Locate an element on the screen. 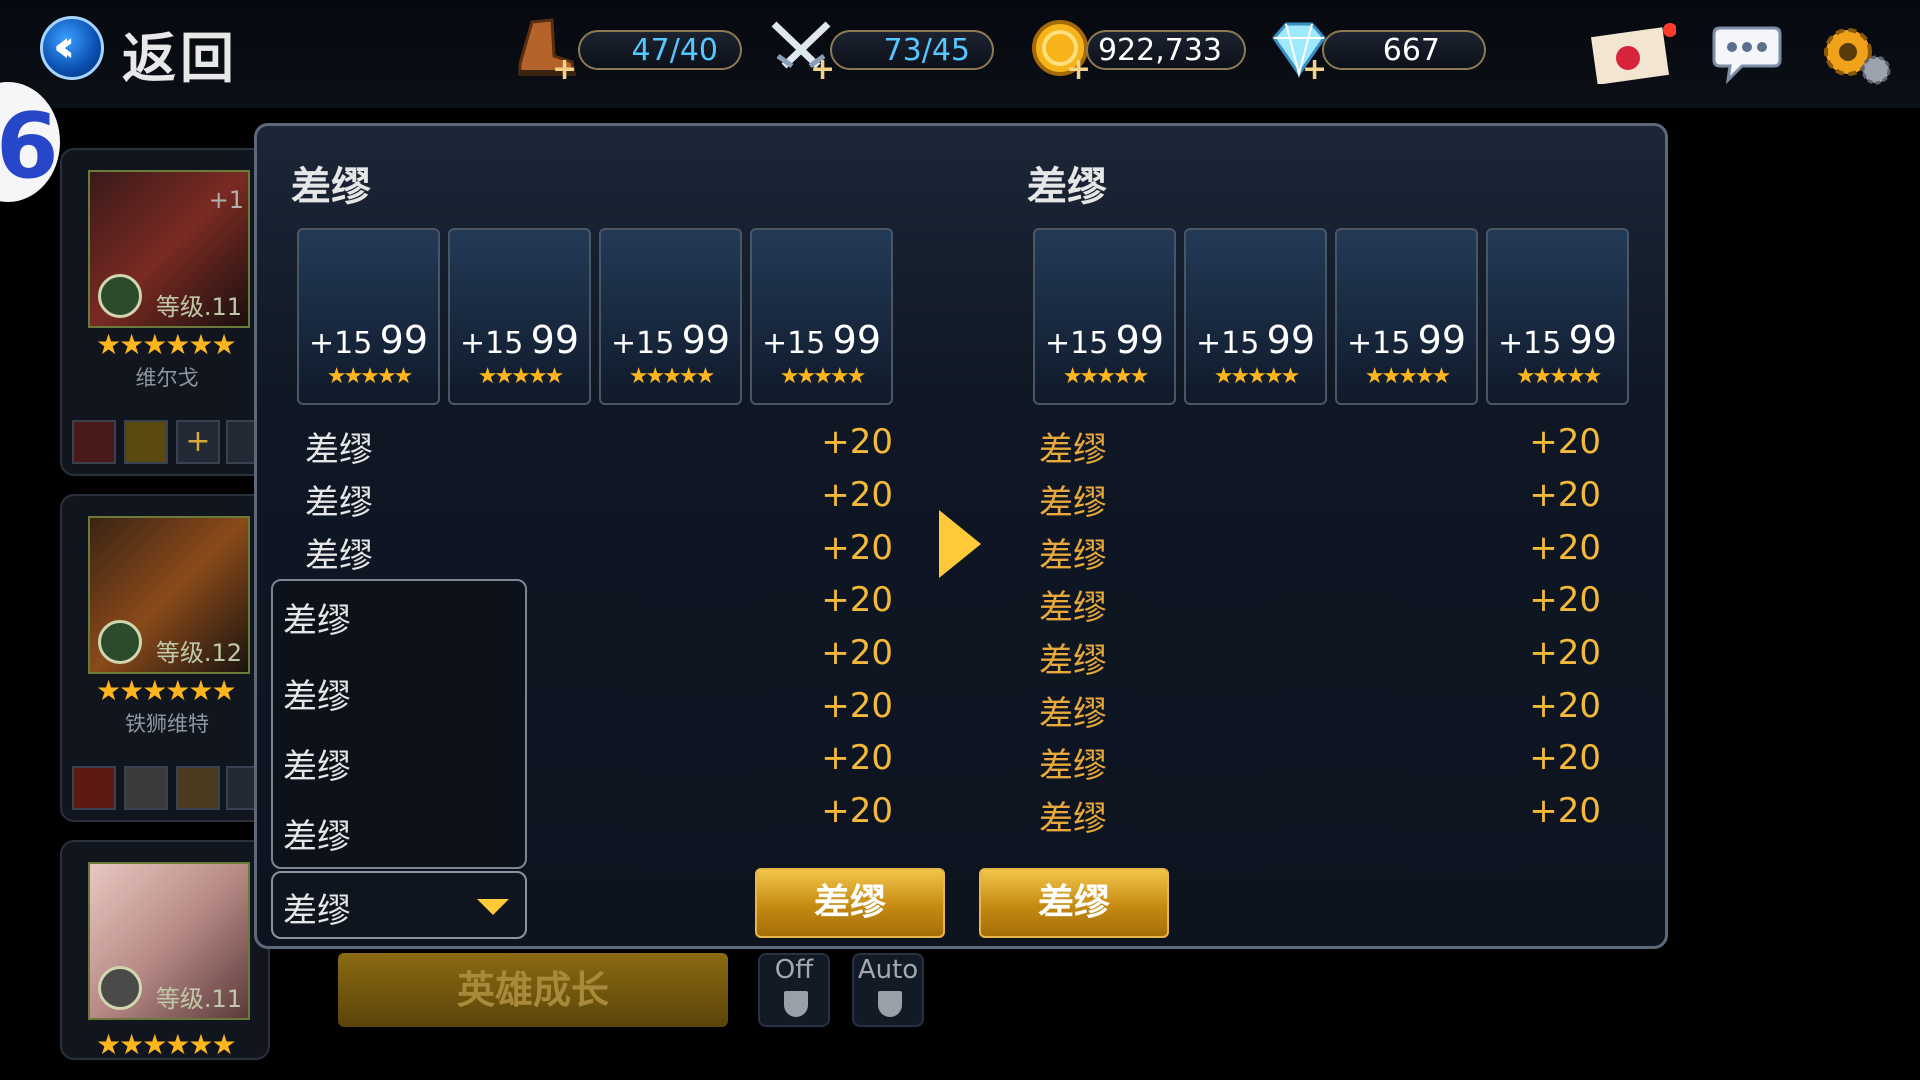 This screenshot has width=1920, height=1080. dropdown-selected: 差缪 is located at coordinates (317, 911).